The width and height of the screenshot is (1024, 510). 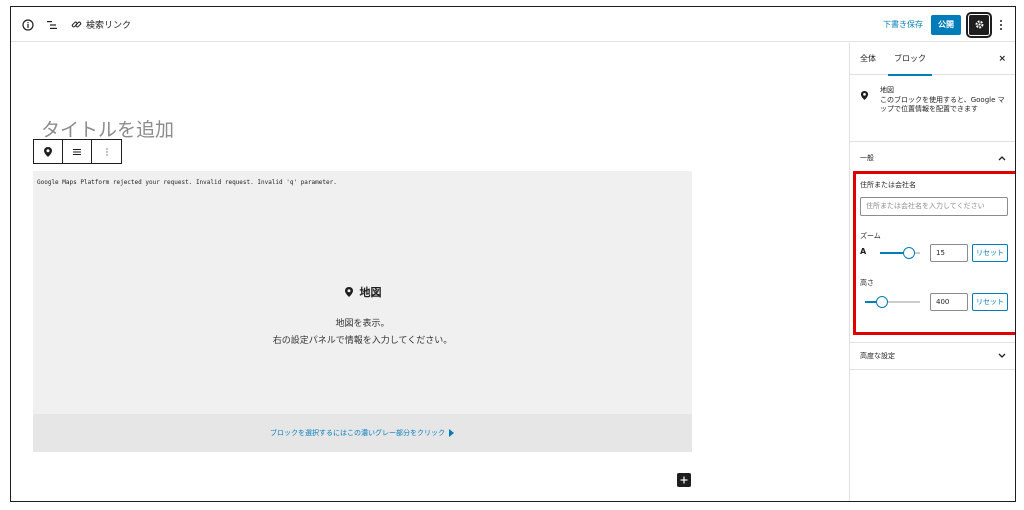 What do you see at coordinates (362, 324) in the screenshot?
I see `map-description-1: 地図を表示。` at bounding box center [362, 324].